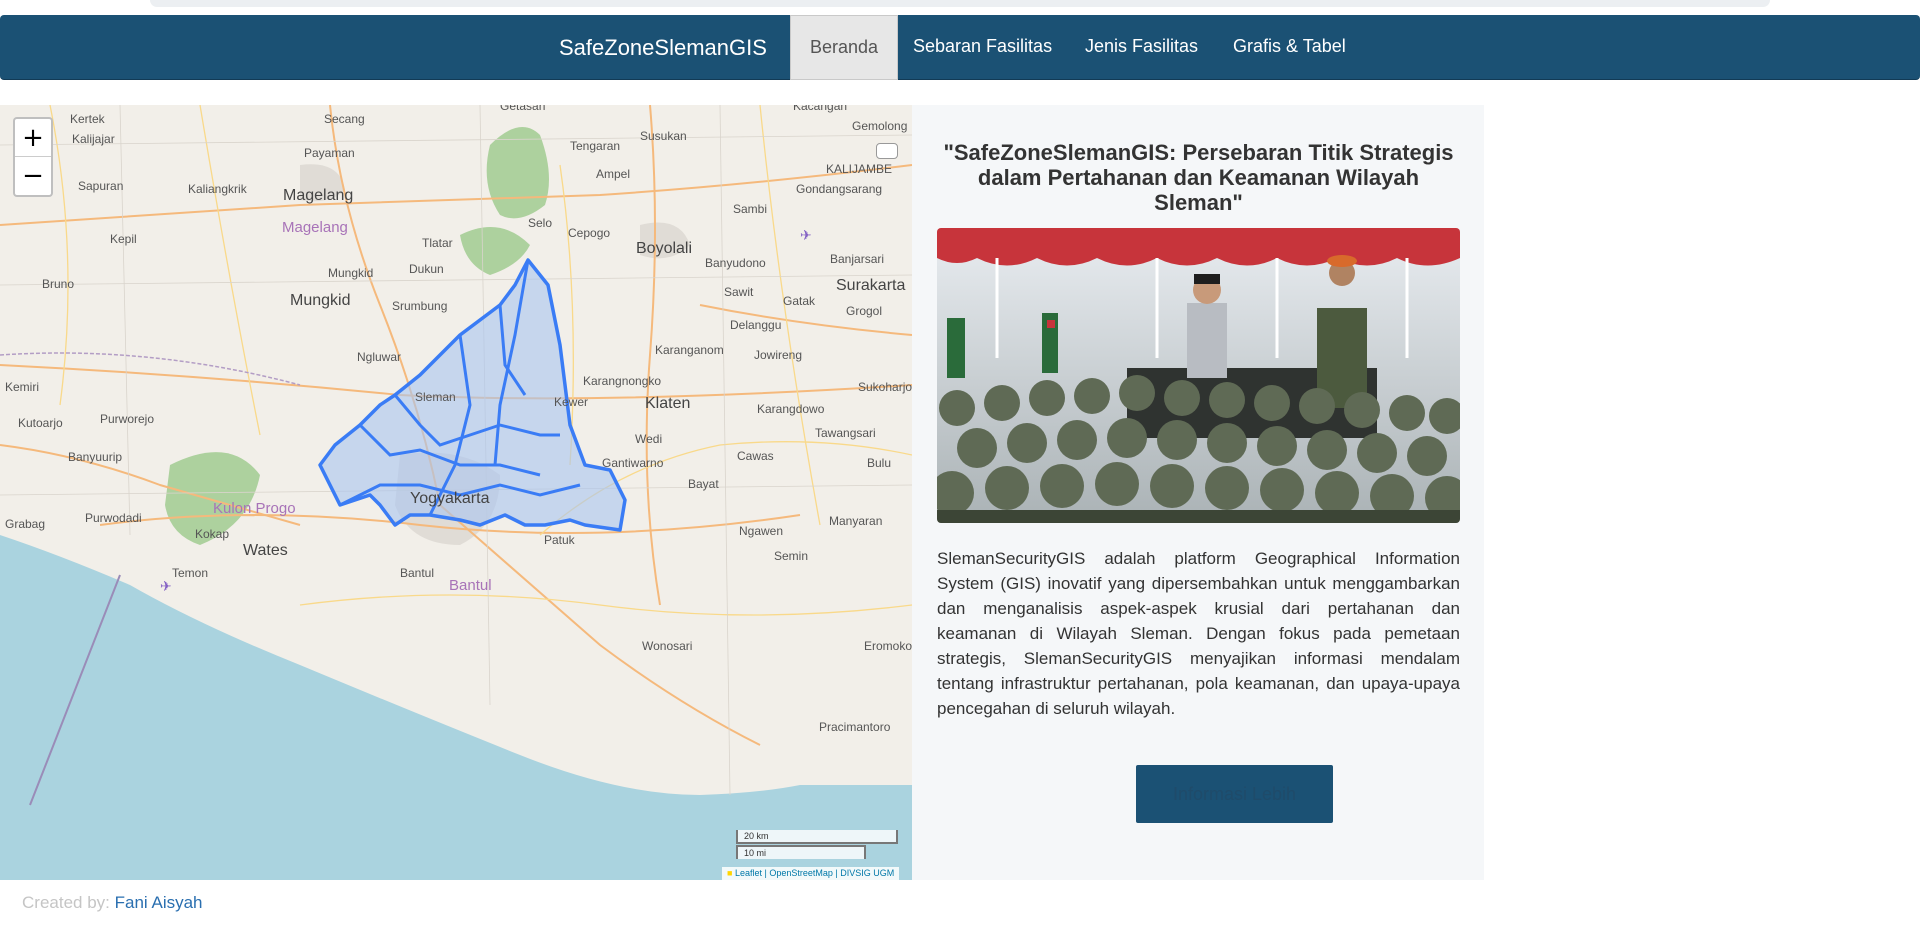 This screenshot has width=1920, height=926. Describe the element at coordinates (855, 727) in the screenshot. I see `svg-text: Pracimantoro` at that location.